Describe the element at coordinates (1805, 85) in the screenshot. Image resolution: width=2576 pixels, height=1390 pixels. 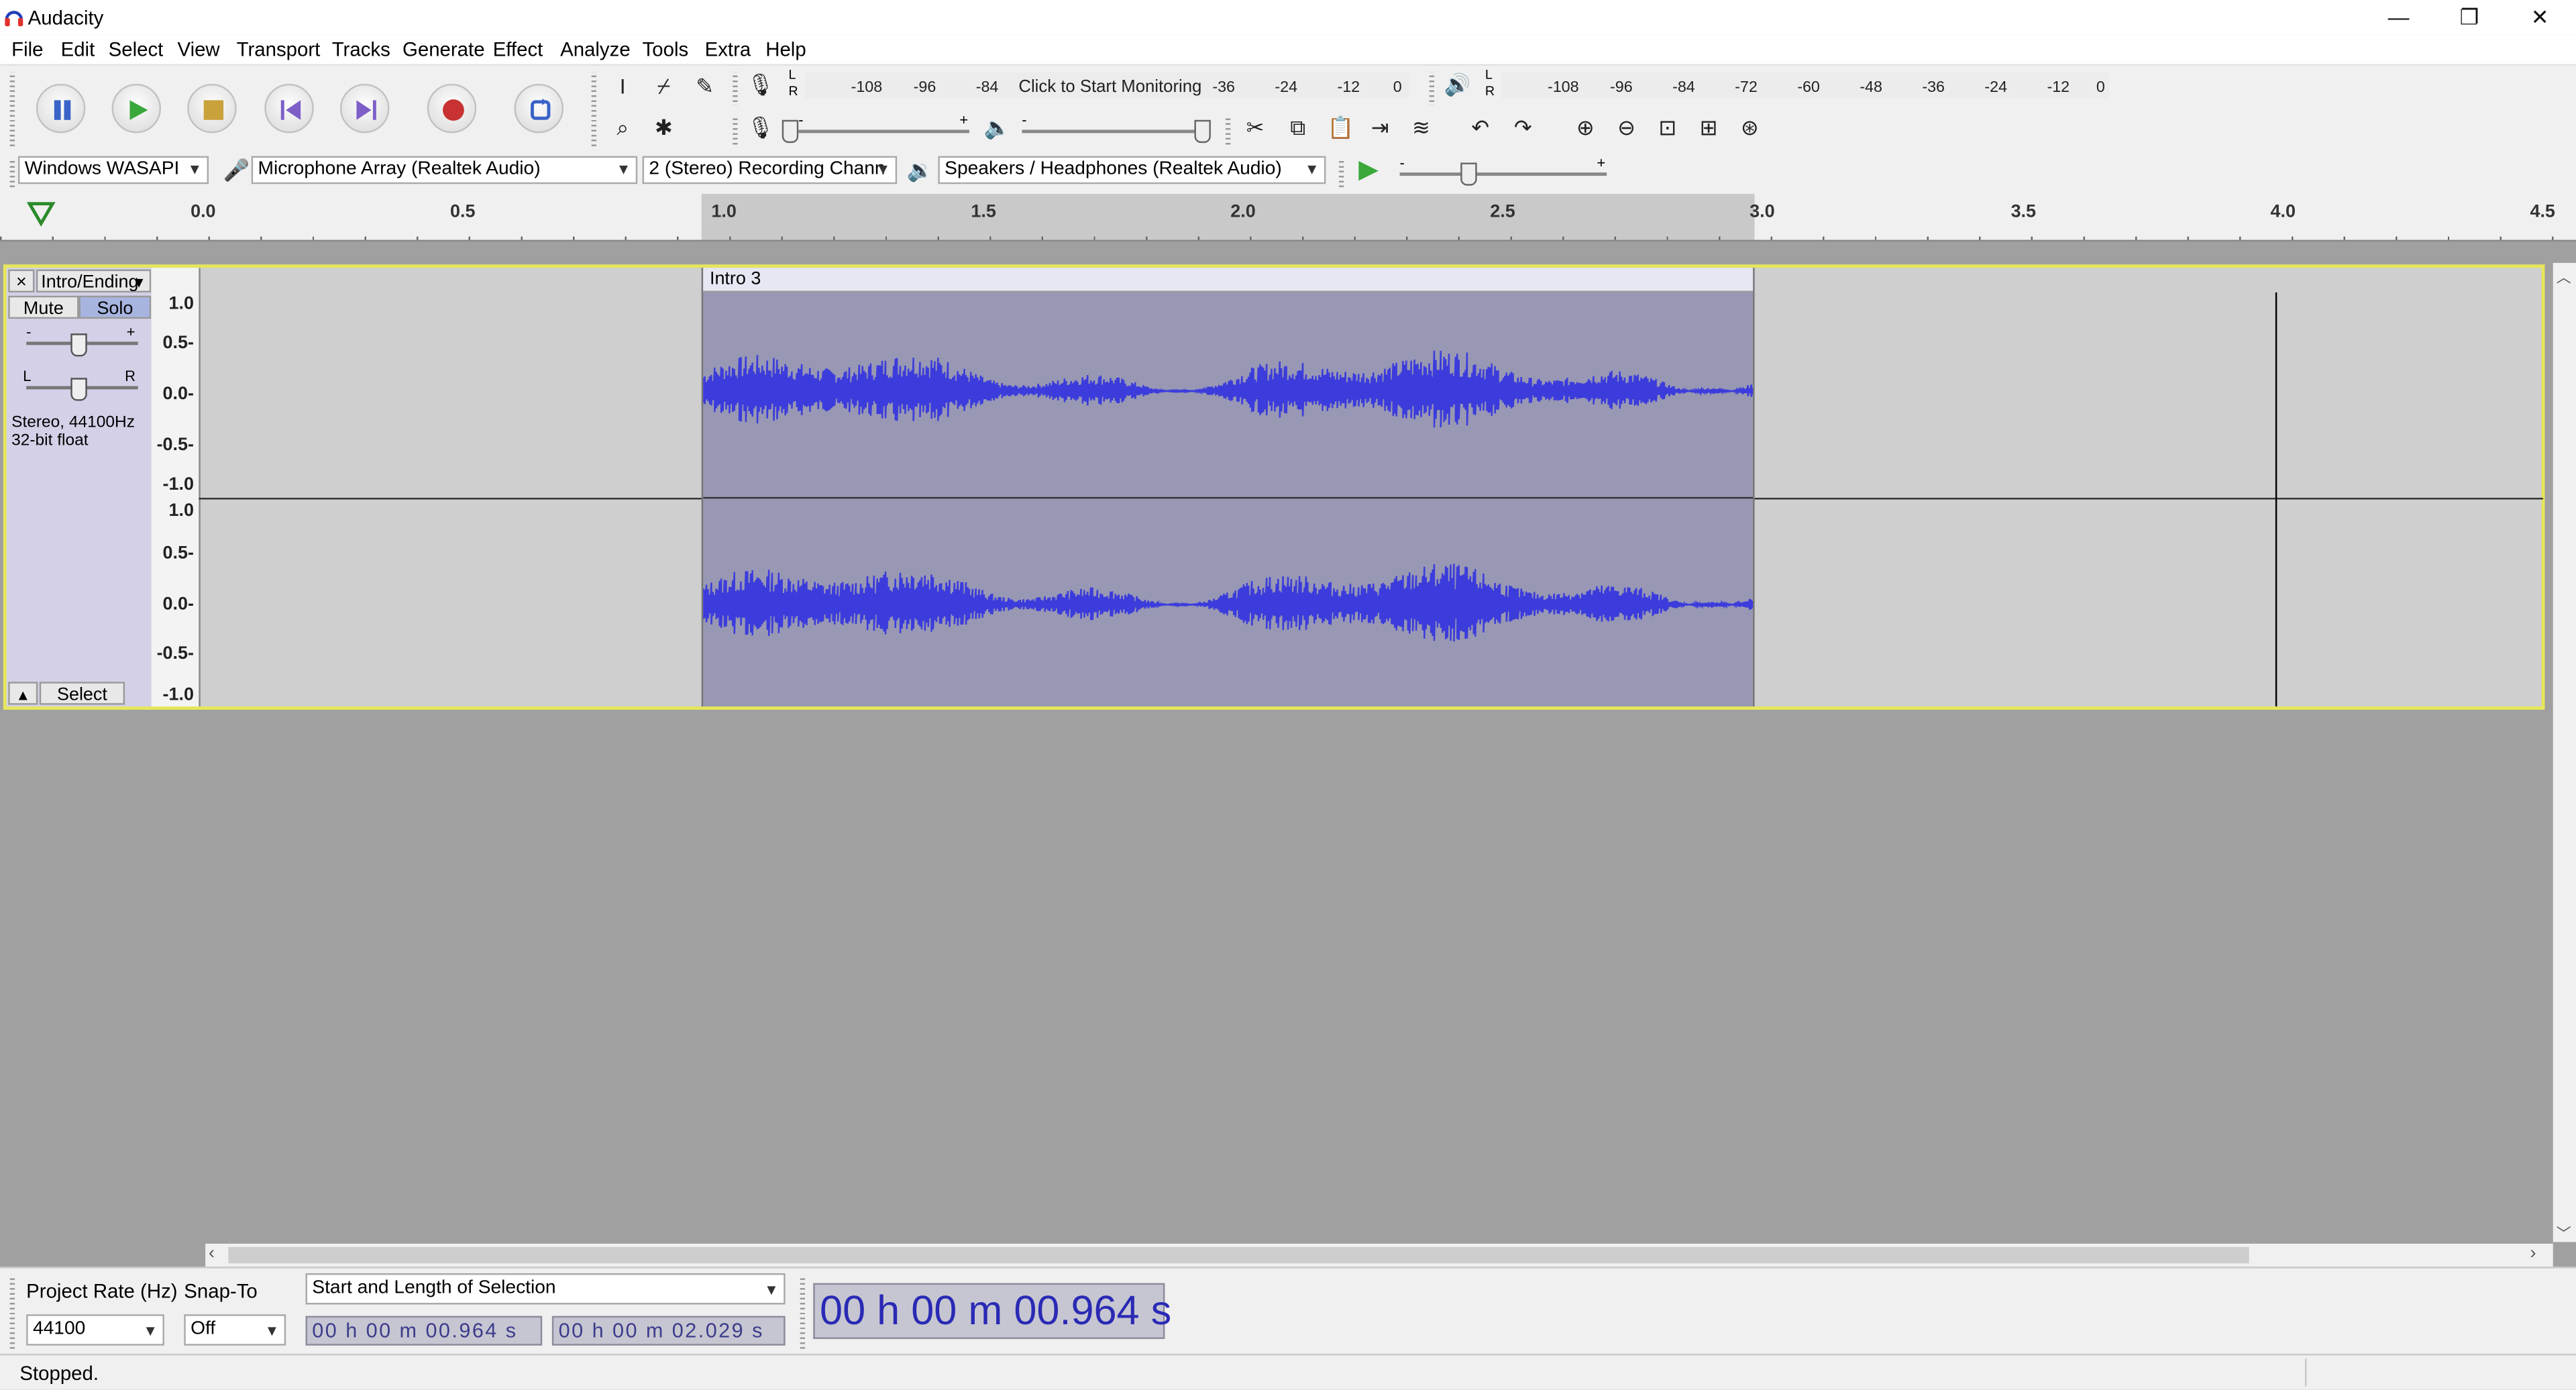
I see `playback-meter: -108 -96 -84 -72 -60 -48 -36 -24 -12 0` at that location.